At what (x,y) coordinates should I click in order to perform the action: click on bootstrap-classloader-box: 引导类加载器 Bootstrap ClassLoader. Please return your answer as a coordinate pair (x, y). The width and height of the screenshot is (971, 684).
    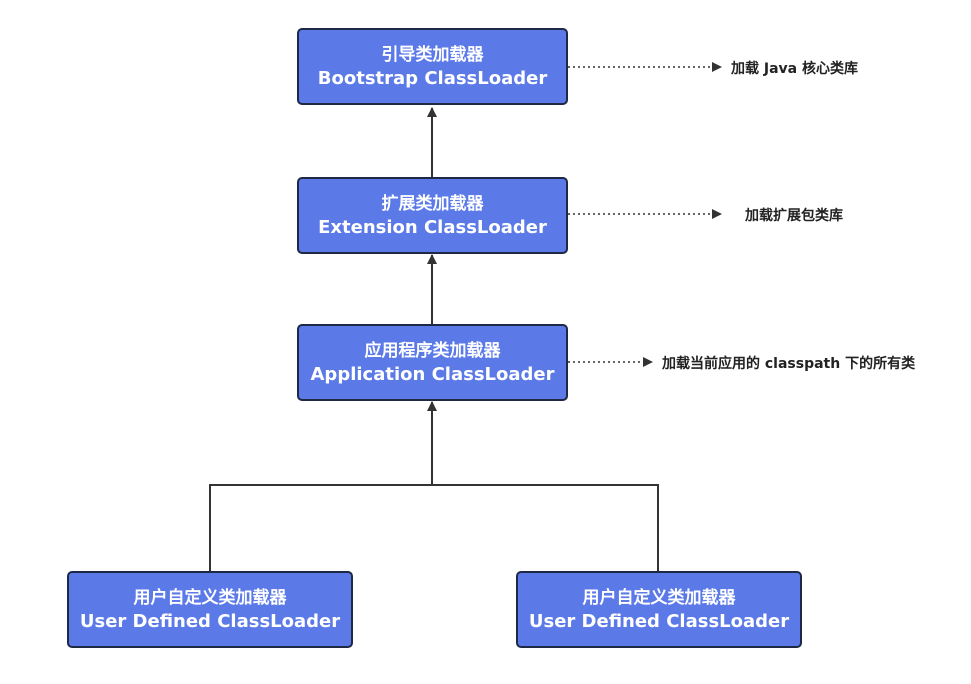
    Looking at the image, I should click on (432, 66).